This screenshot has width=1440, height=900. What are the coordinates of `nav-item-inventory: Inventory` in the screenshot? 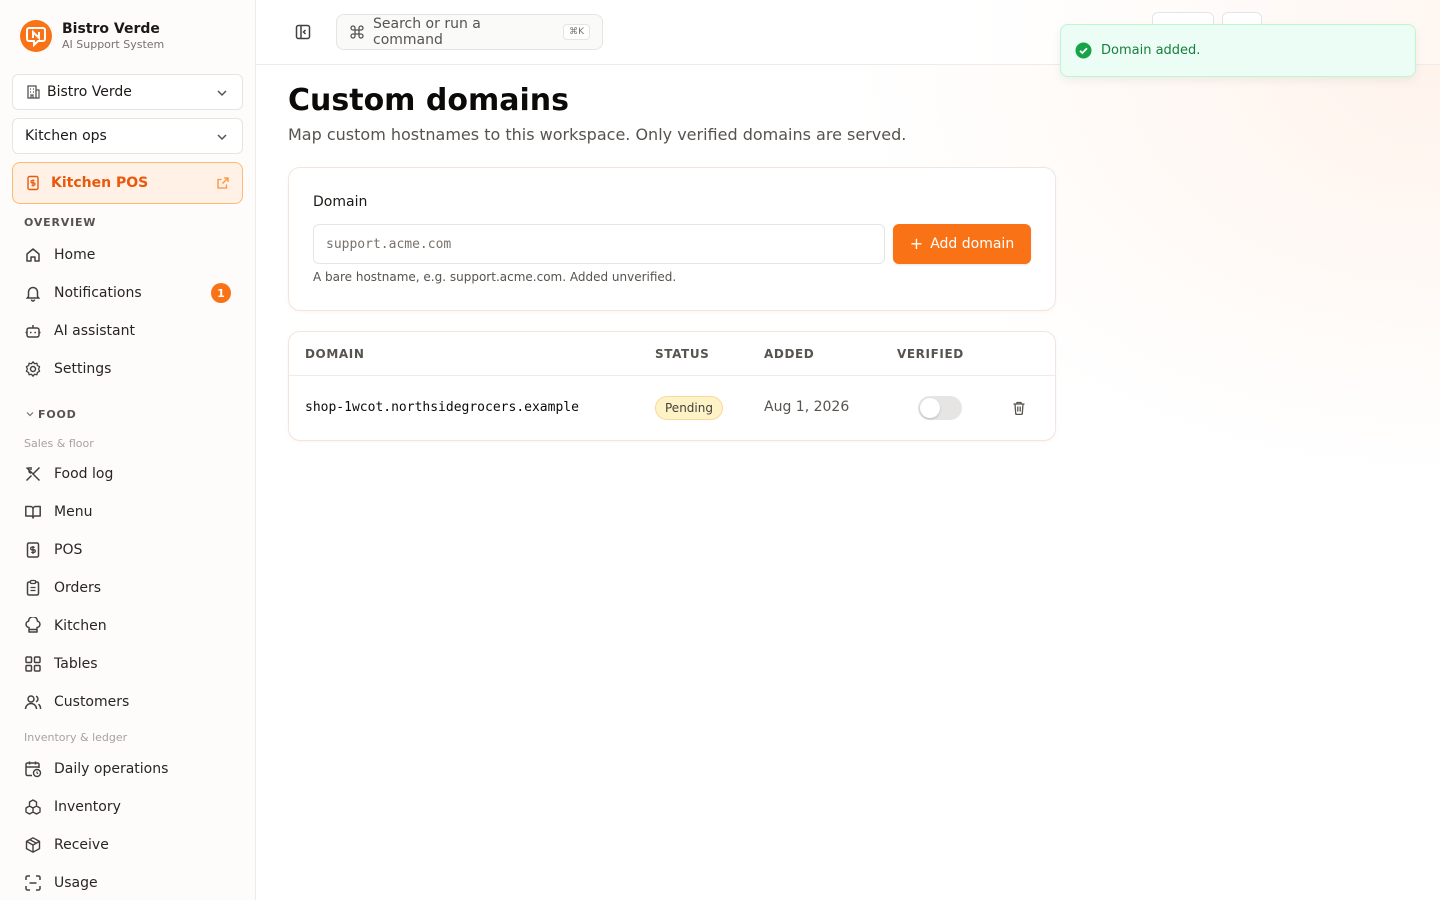 It's located at (127, 807).